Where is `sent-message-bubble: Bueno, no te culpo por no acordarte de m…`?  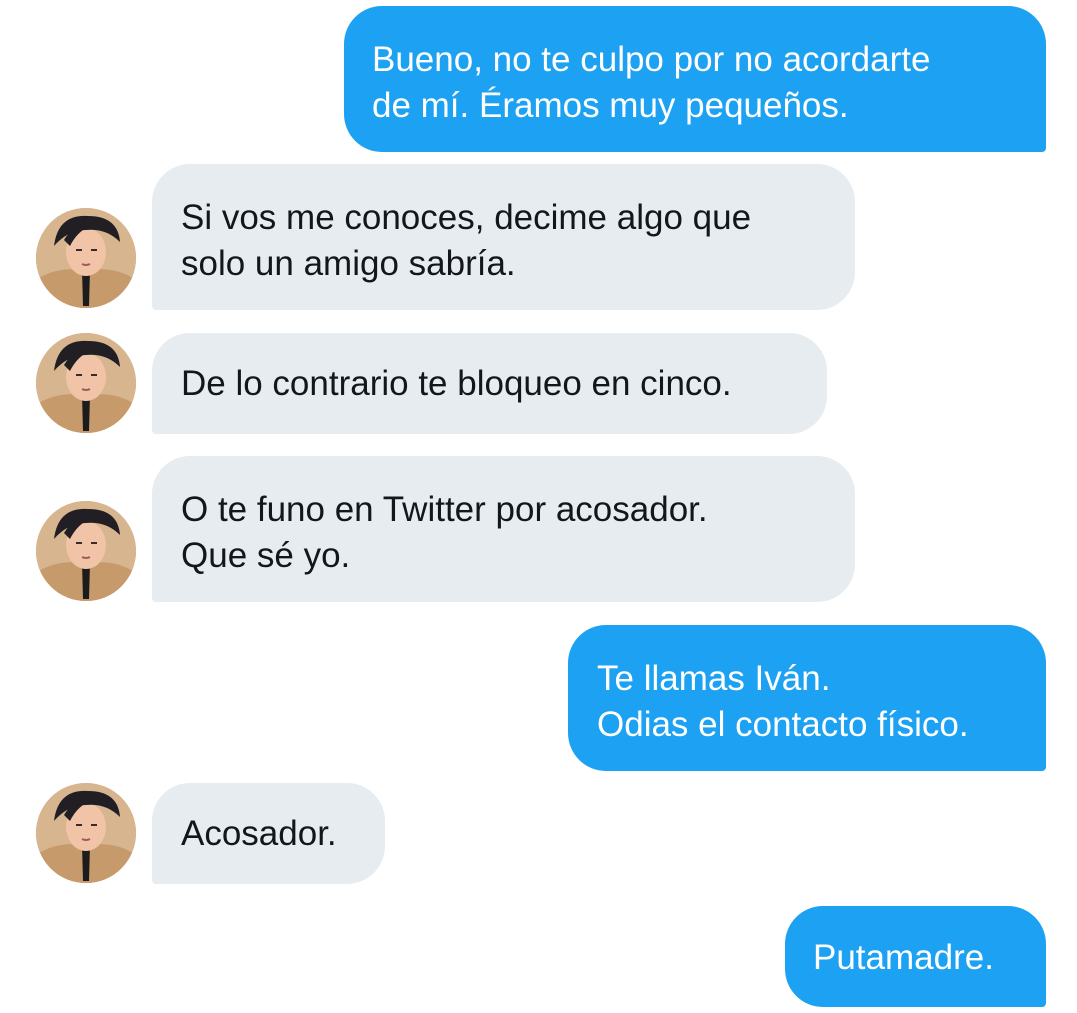 sent-message-bubble: Bueno, no te culpo por no acordarte de m… is located at coordinates (695, 79).